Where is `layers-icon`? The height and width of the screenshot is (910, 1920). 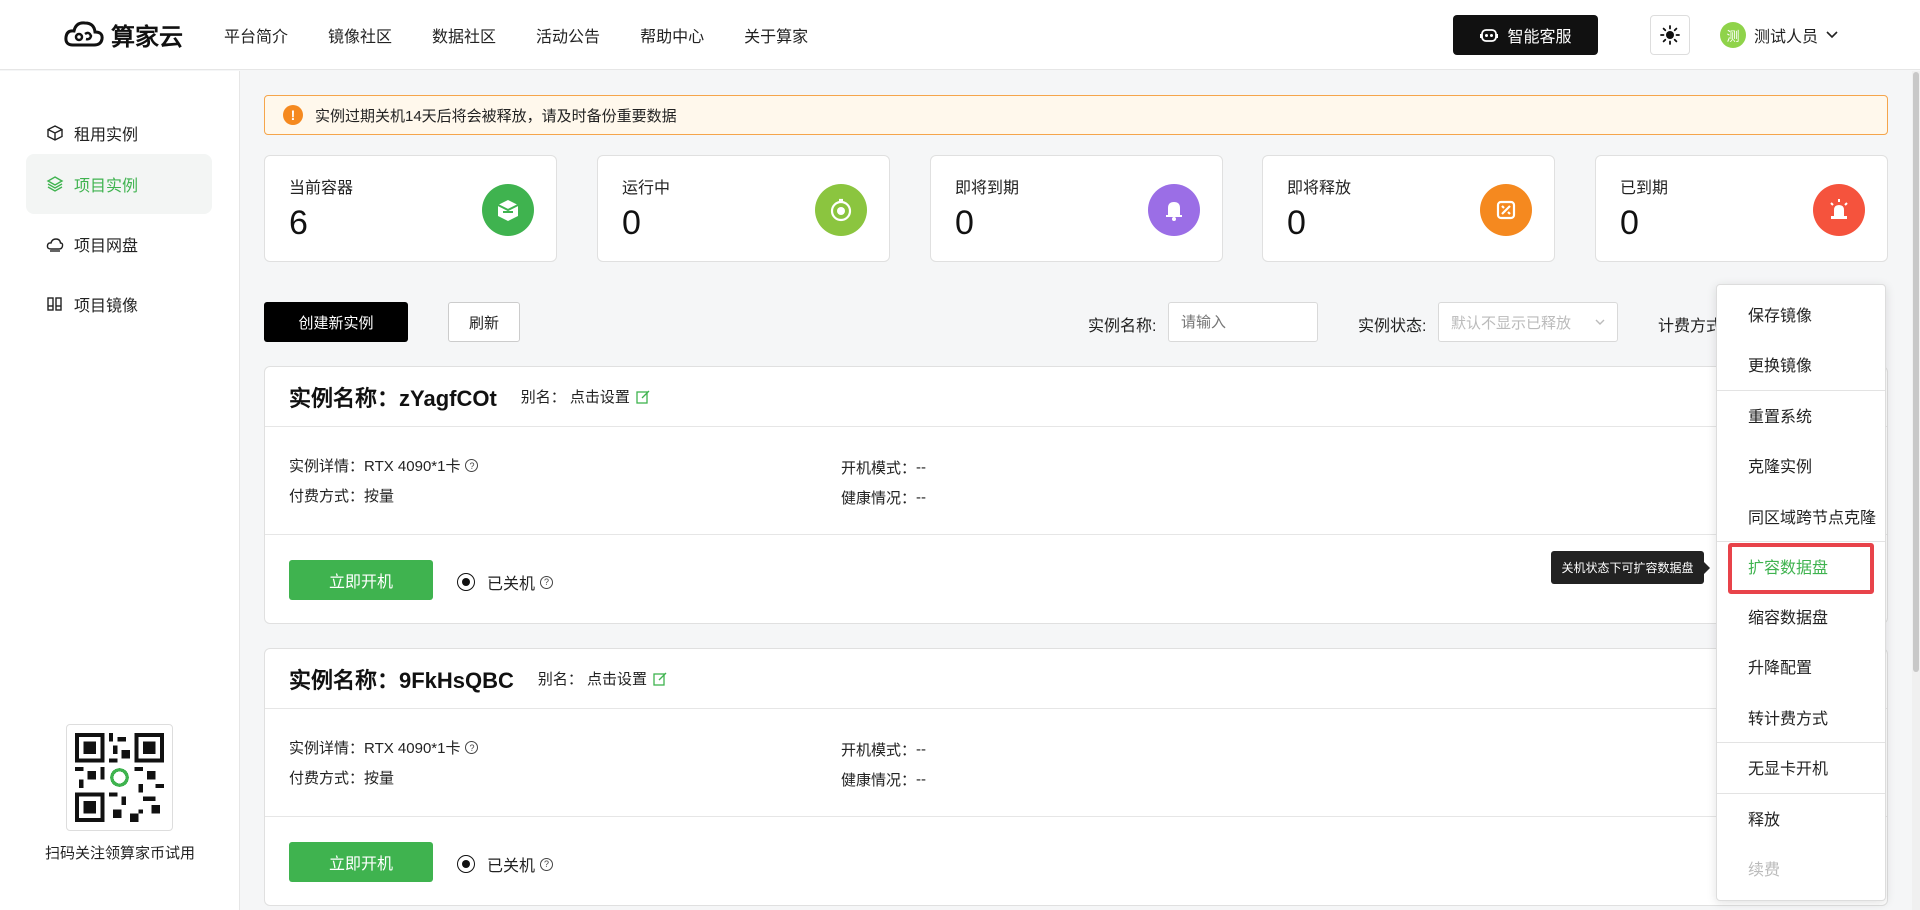
layers-icon is located at coordinates (55, 184).